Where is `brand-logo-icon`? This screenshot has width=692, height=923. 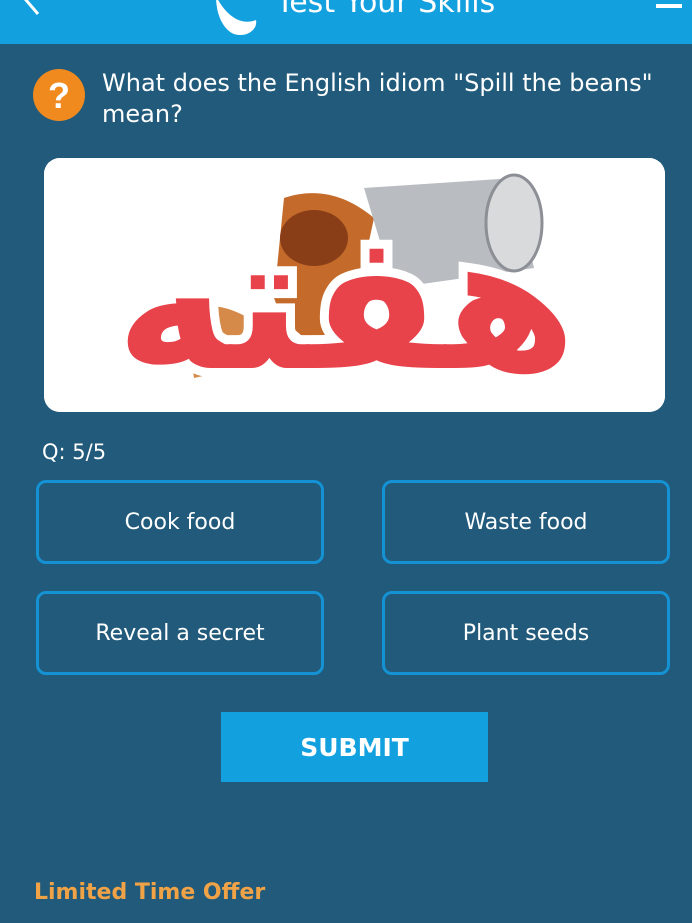 brand-logo-icon is located at coordinates (236, 17).